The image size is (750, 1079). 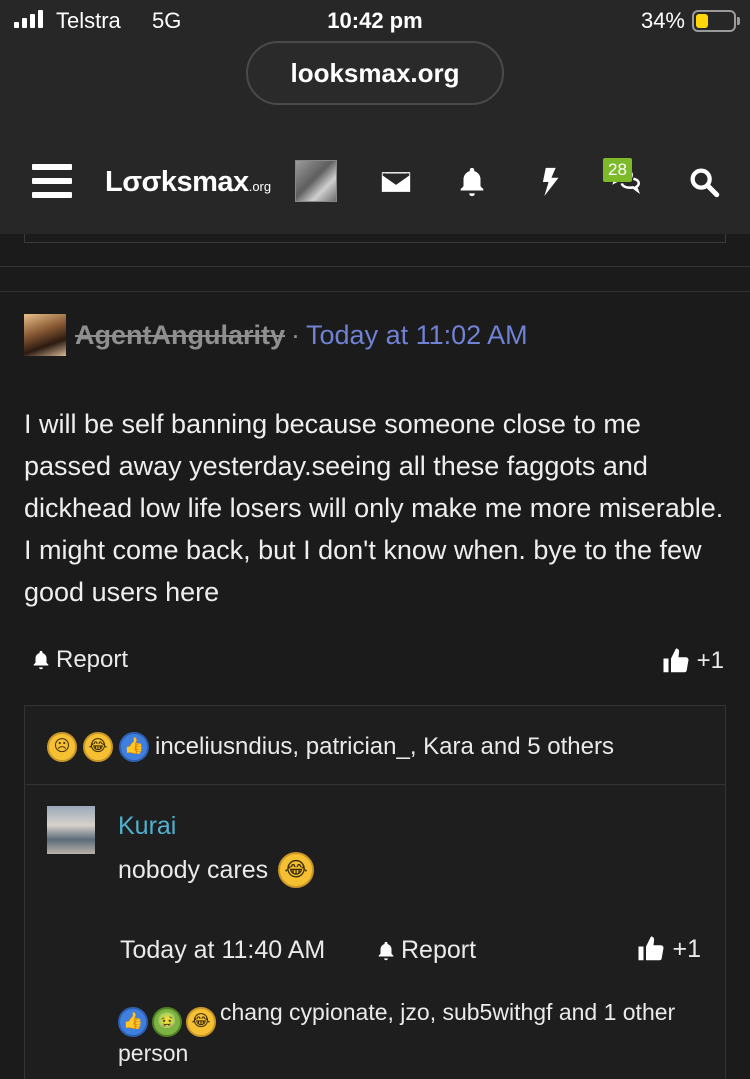 I want to click on menu-icon, so click(x=52, y=181).